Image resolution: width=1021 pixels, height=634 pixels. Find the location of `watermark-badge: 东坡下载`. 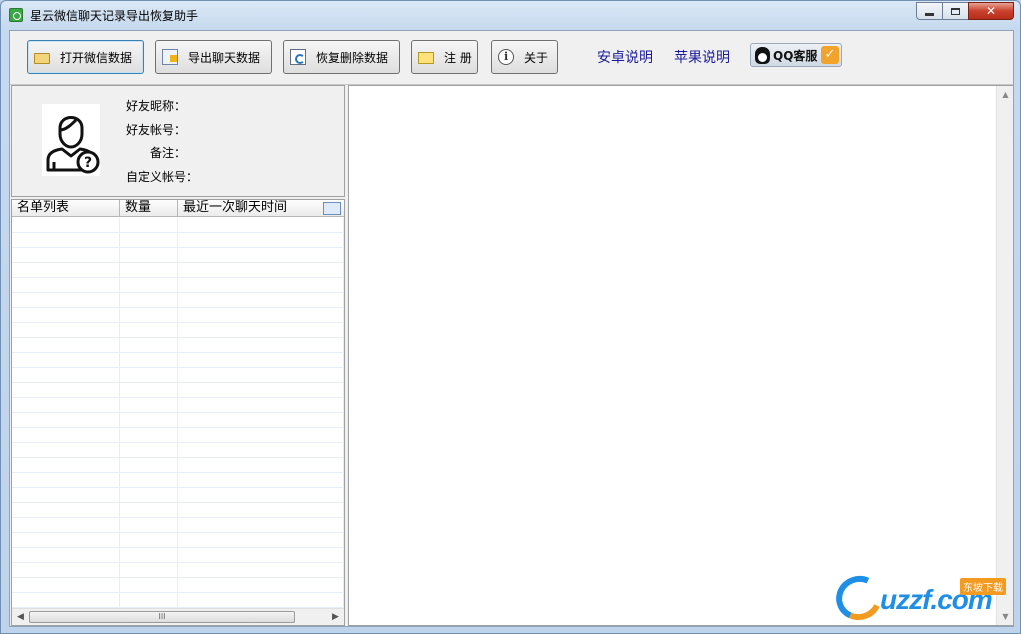

watermark-badge: 东坡下载 is located at coordinates (983, 586).